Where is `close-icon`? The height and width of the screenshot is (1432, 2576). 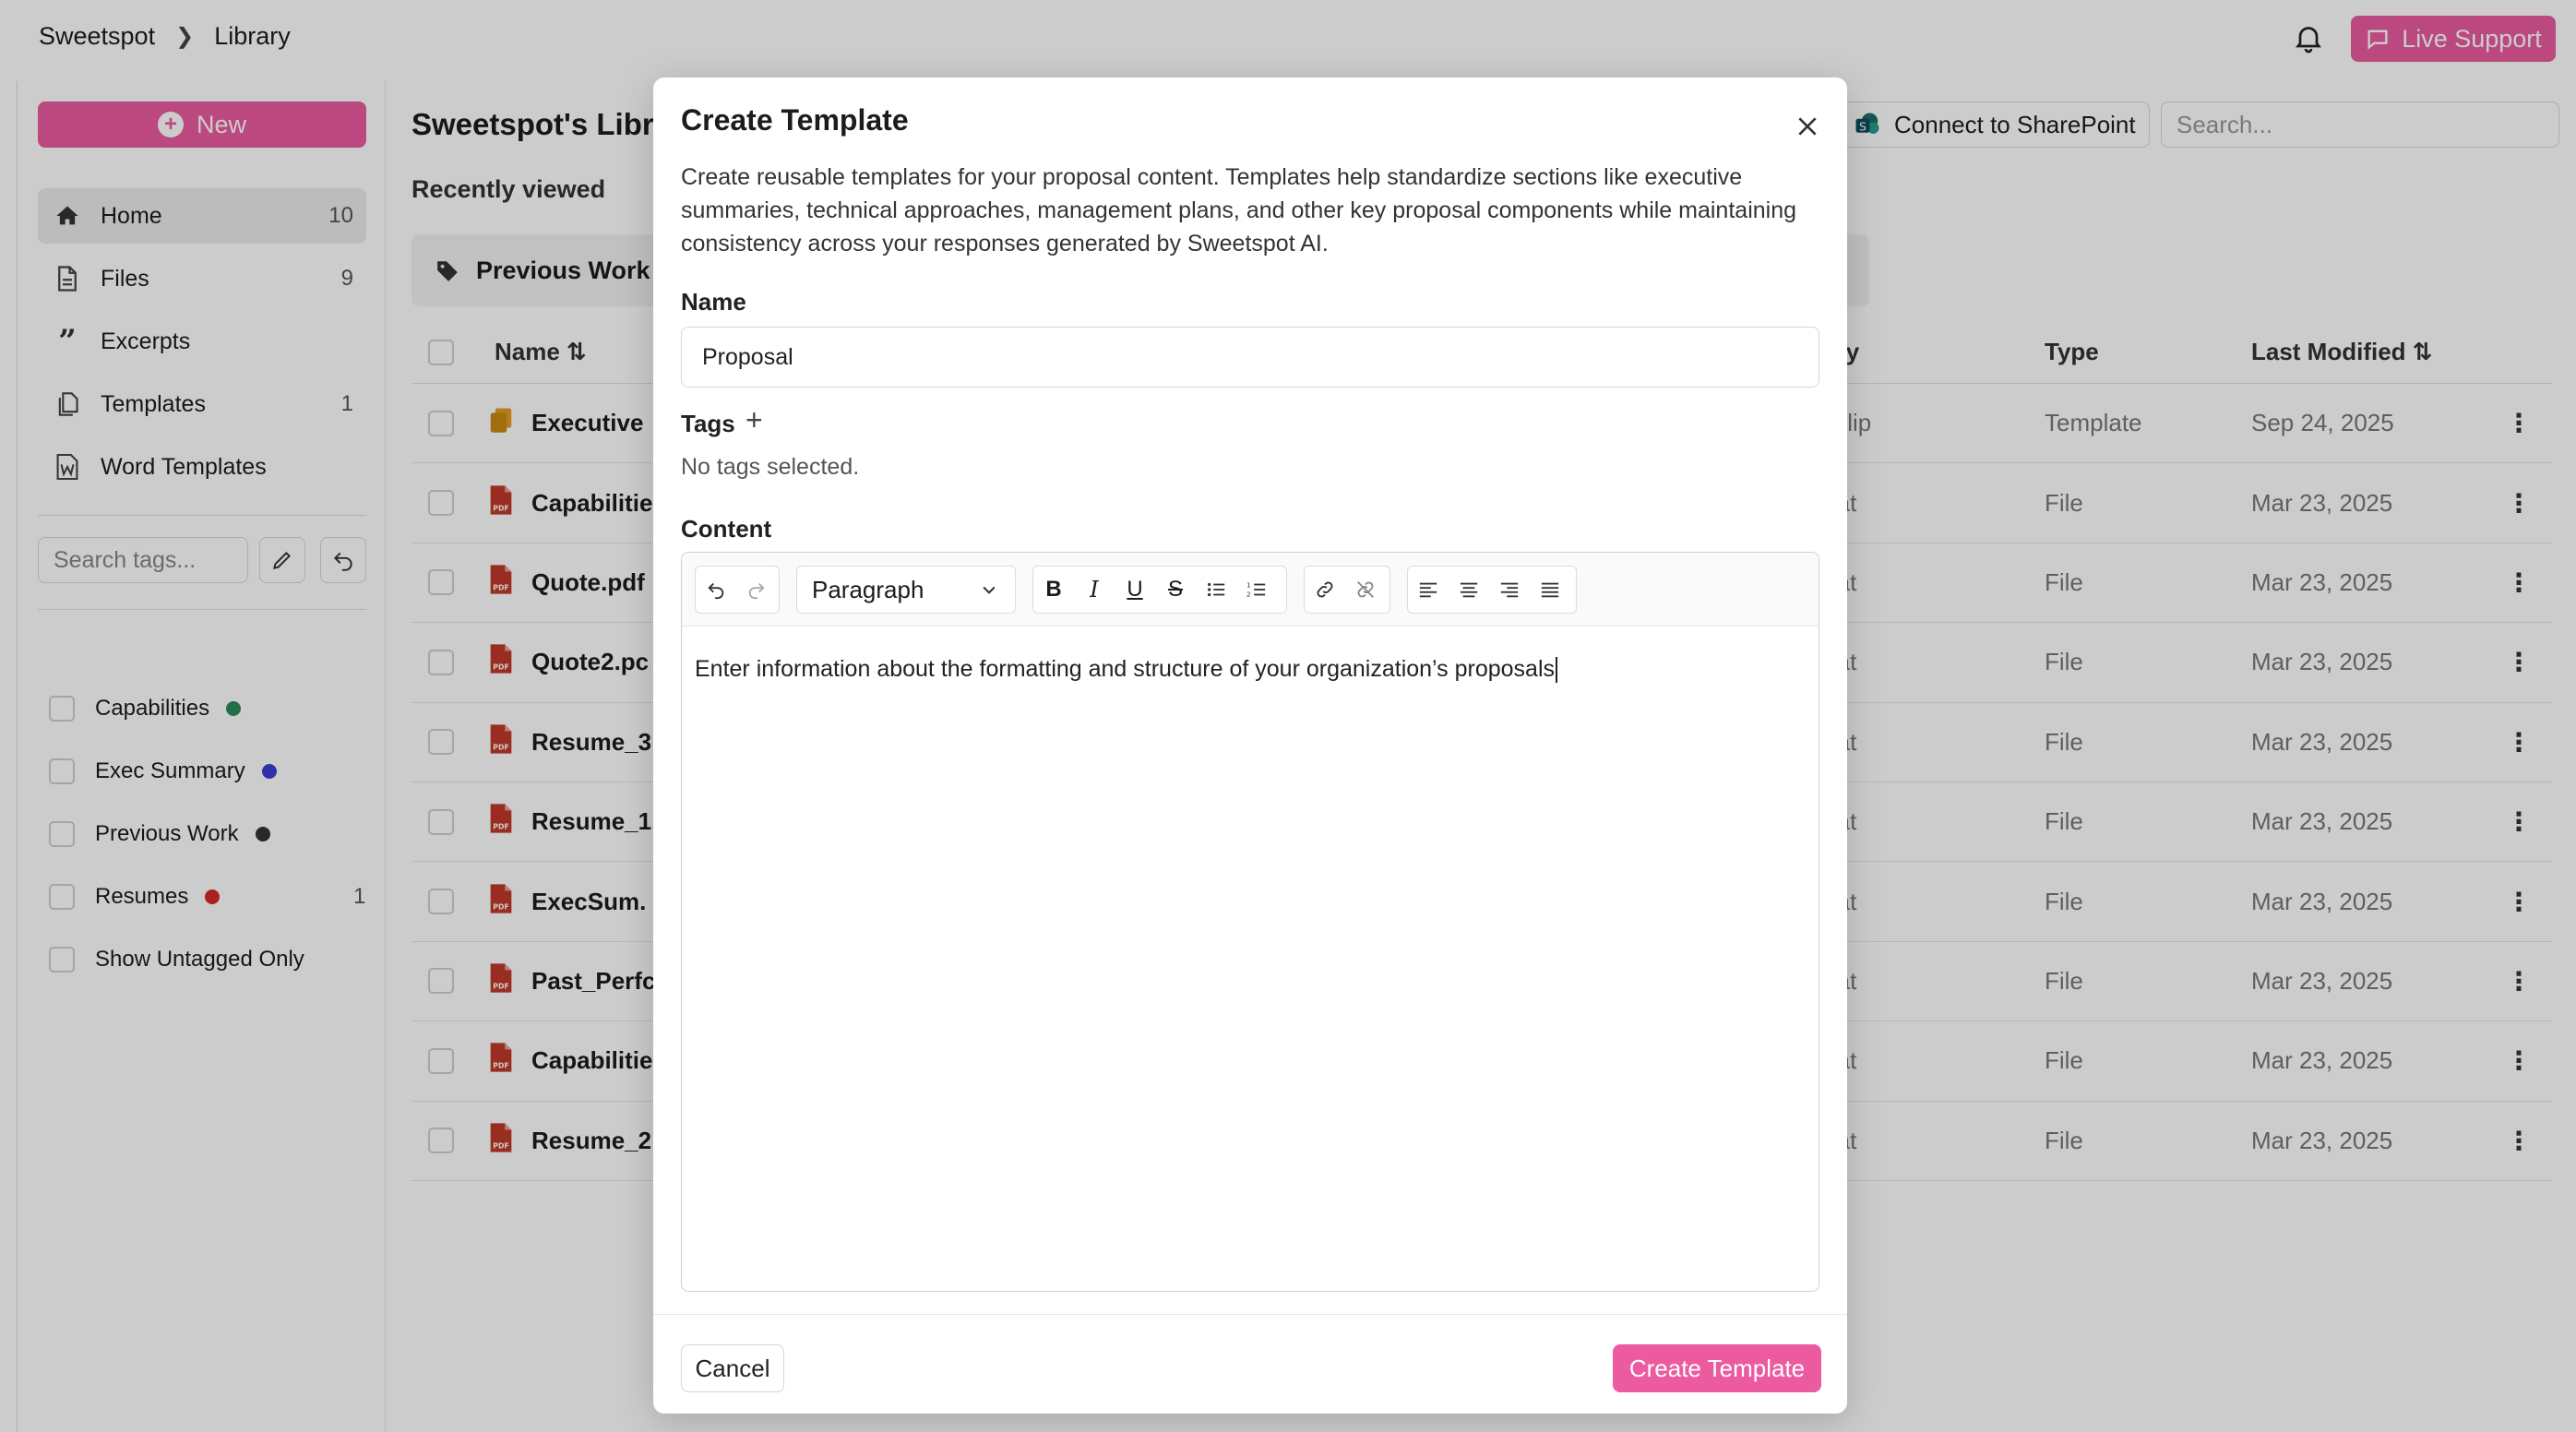 close-icon is located at coordinates (1807, 127).